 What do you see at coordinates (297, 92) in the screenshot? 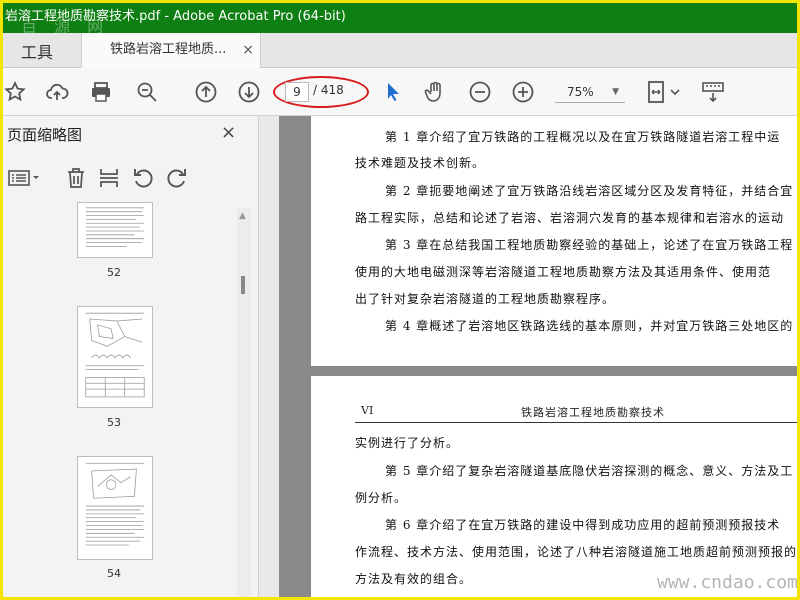
I see `page-number-input: 9` at bounding box center [297, 92].